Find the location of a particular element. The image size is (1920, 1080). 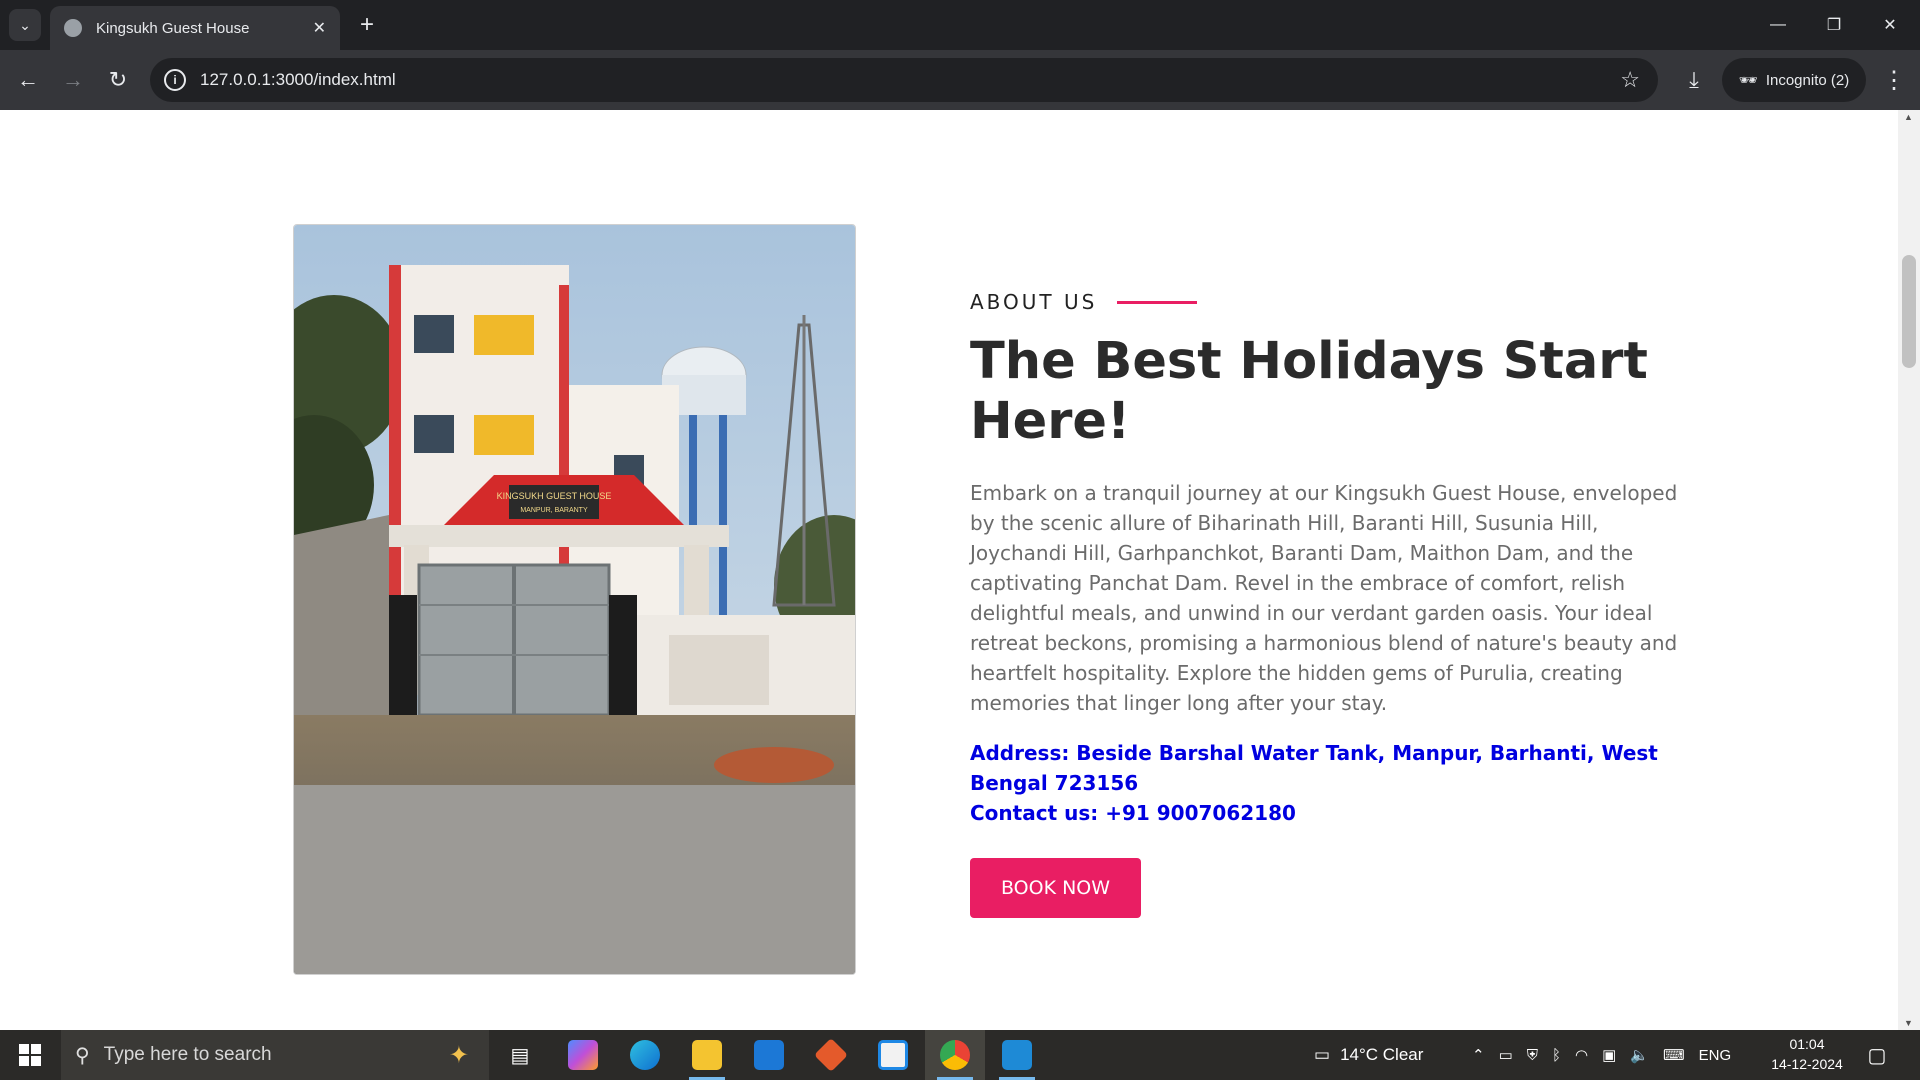

copilot-icon is located at coordinates (583, 1055).